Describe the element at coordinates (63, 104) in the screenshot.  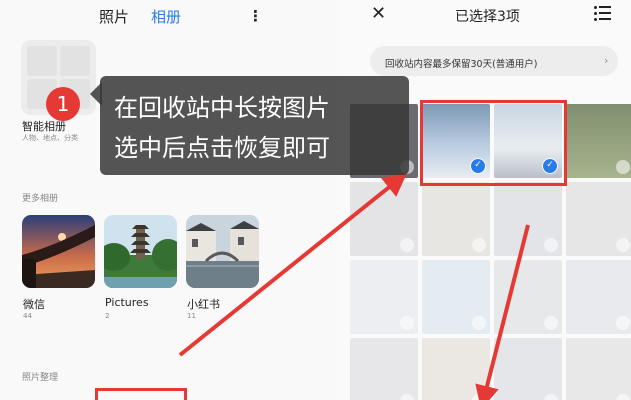
I see `step-number-badge: 1` at that location.